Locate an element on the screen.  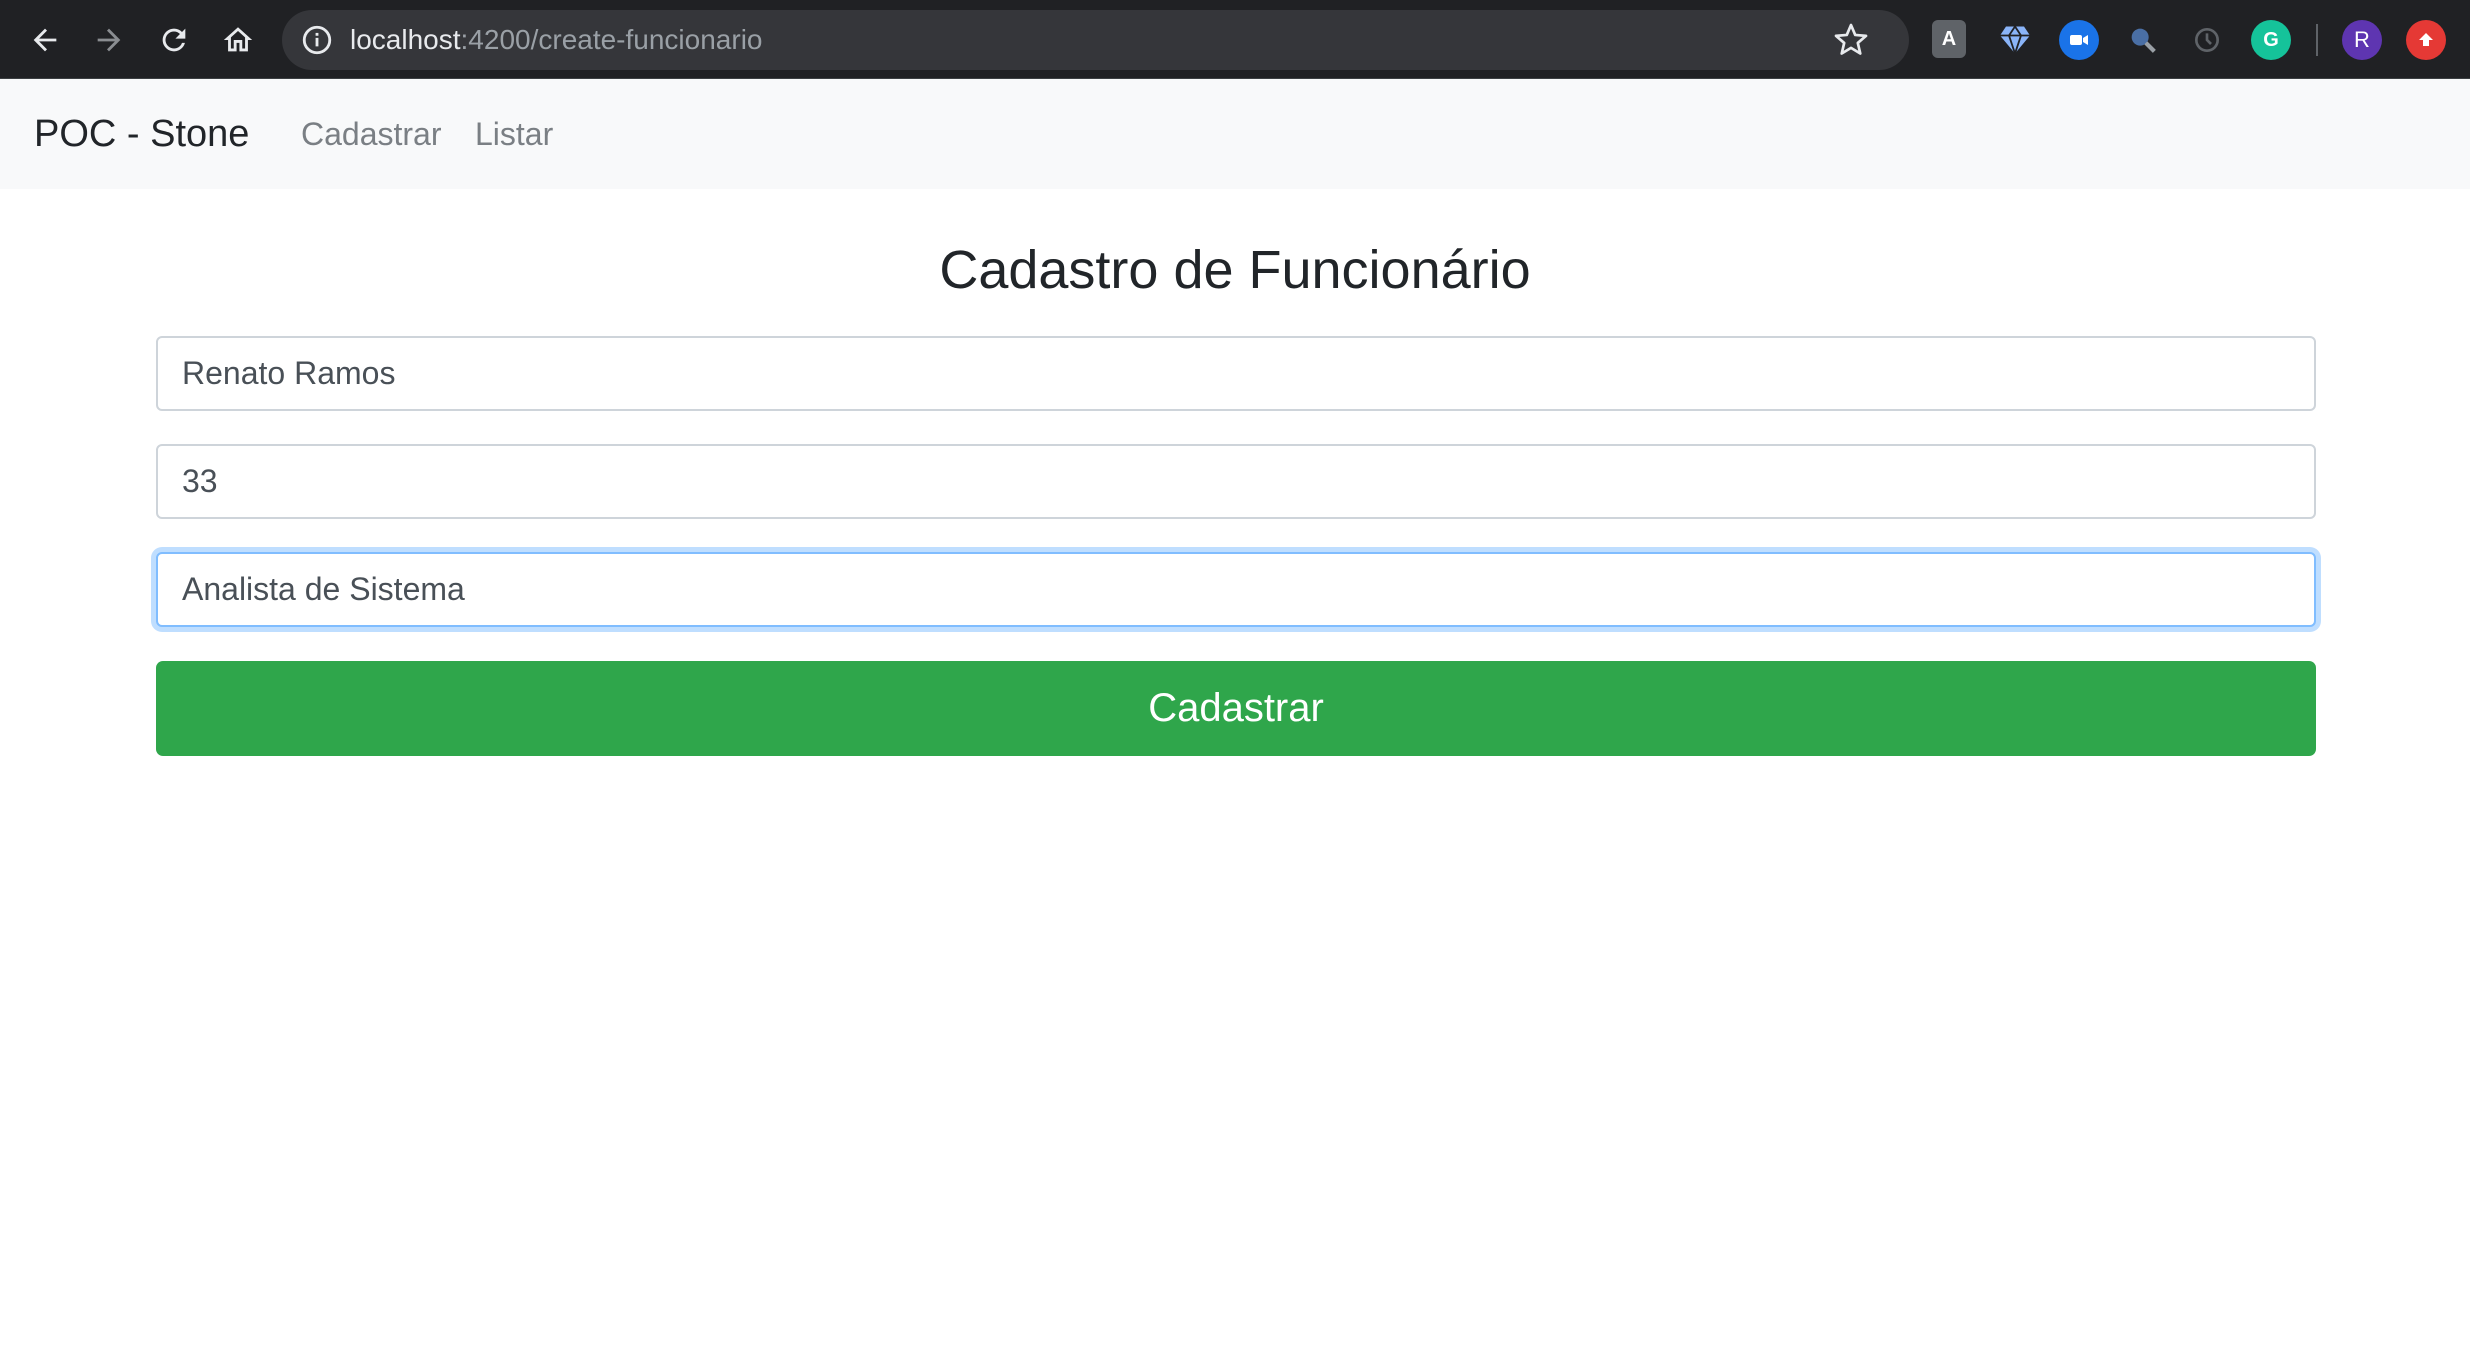
home-icon is located at coordinates (238, 40).